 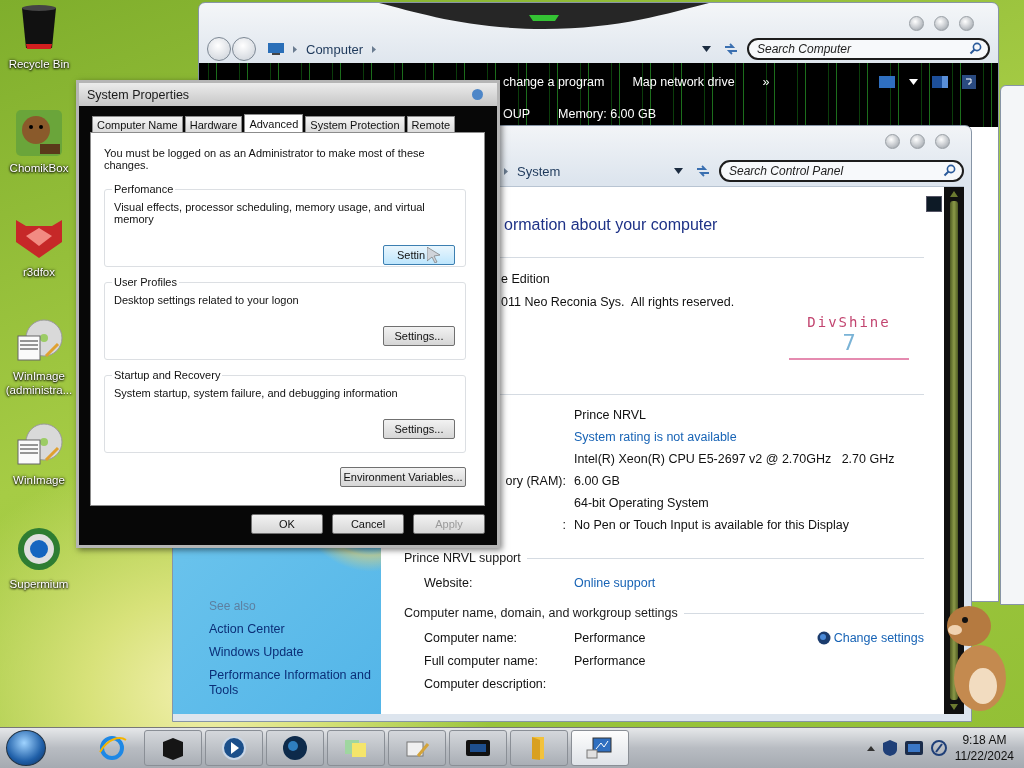 I want to click on network-icon, so click(x=938, y=748).